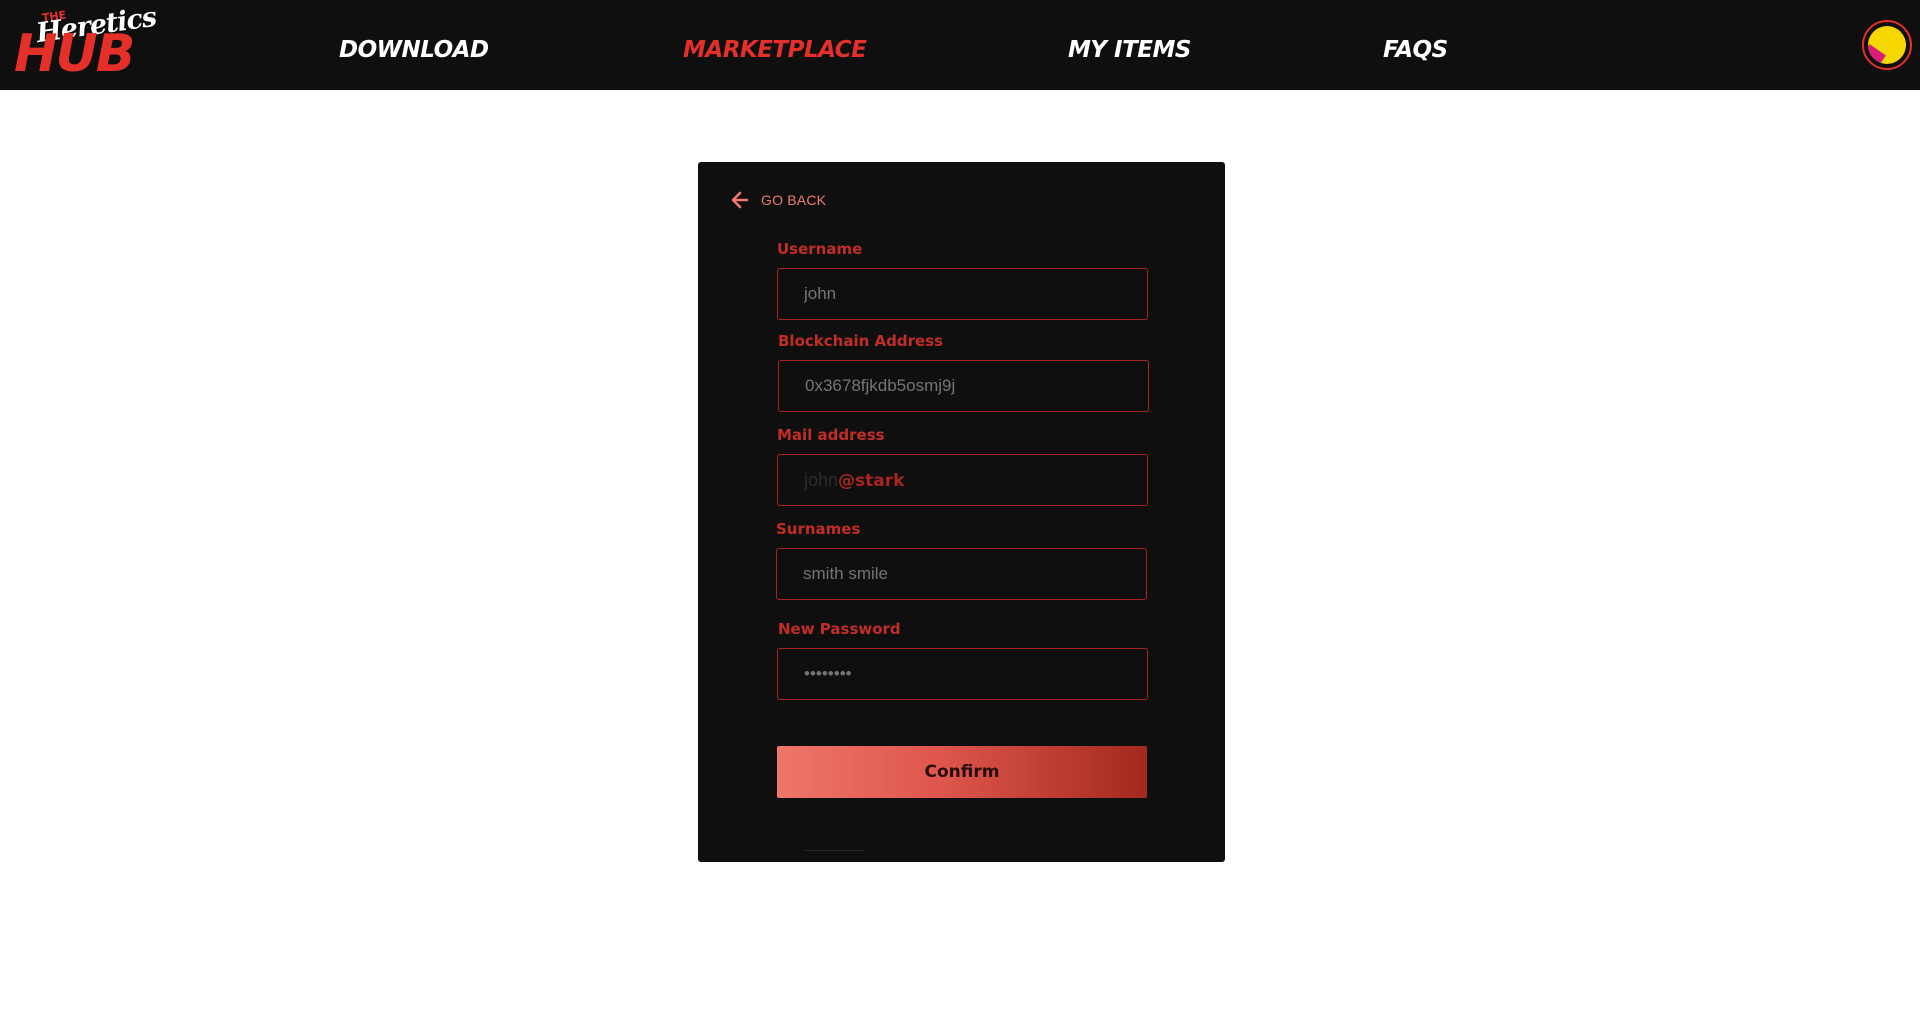 This screenshot has height=1024, width=1920. I want to click on new-password-field-box, so click(962, 674).